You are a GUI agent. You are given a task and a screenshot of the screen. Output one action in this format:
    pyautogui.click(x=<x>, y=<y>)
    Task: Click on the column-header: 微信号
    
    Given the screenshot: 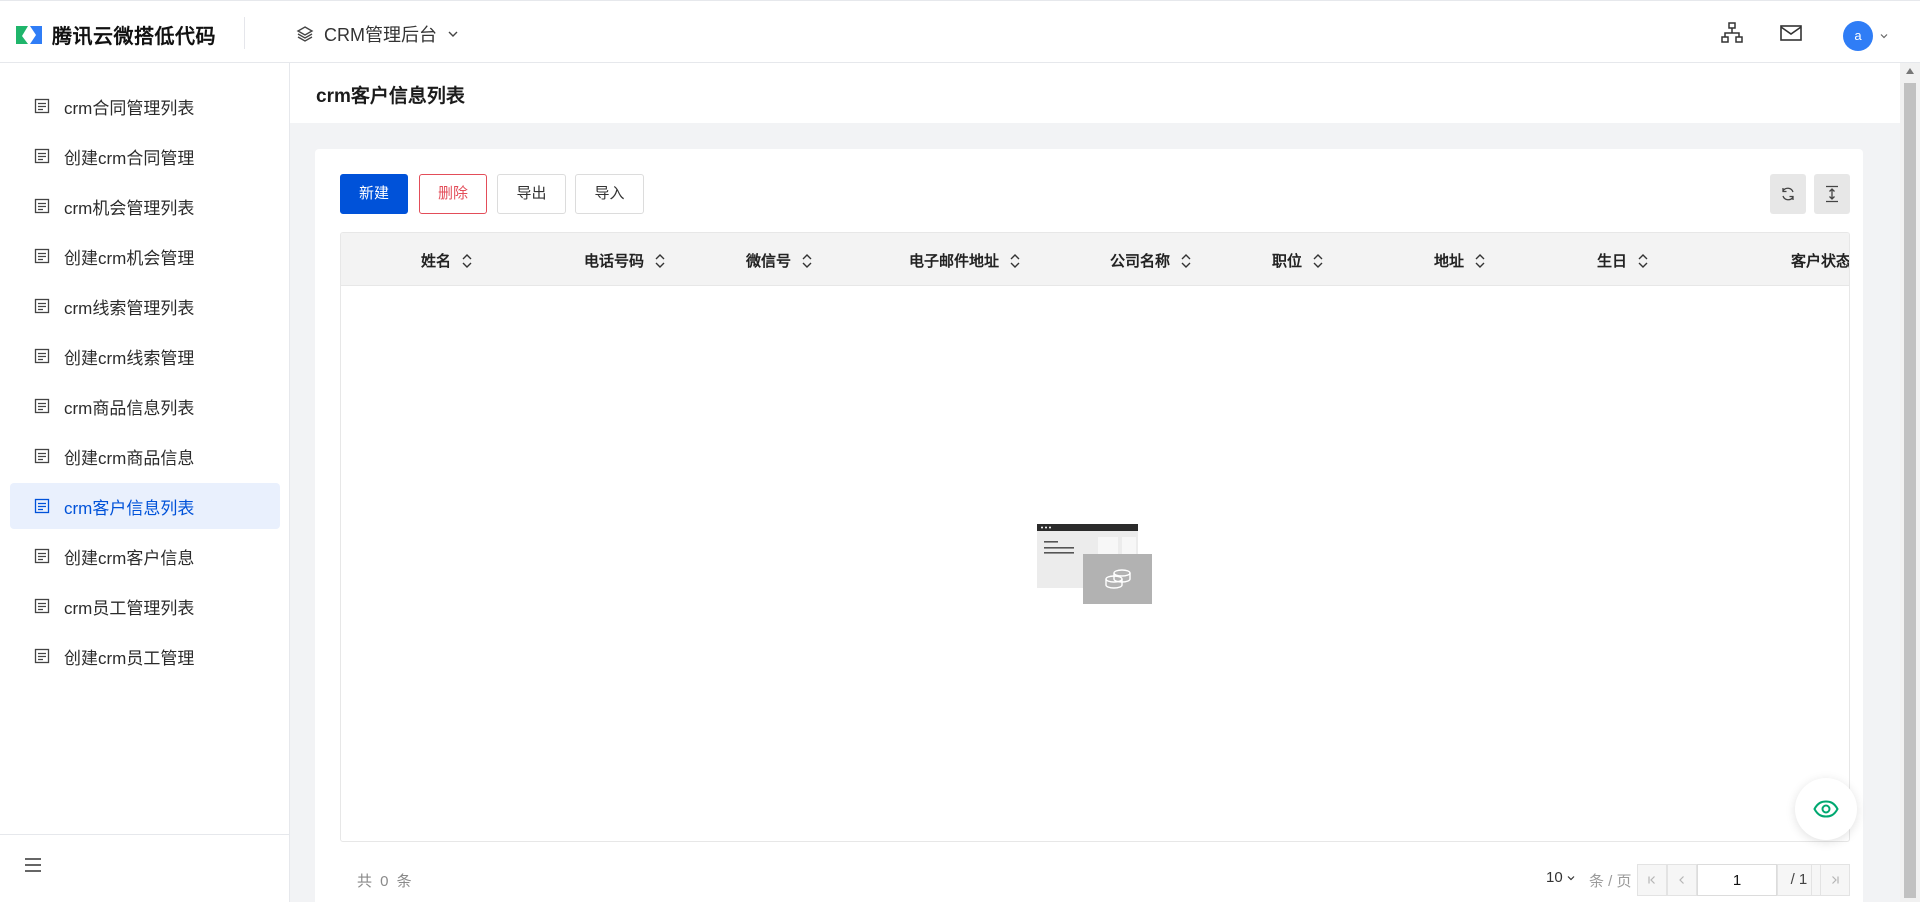 What is the action you would take?
    pyautogui.click(x=779, y=260)
    